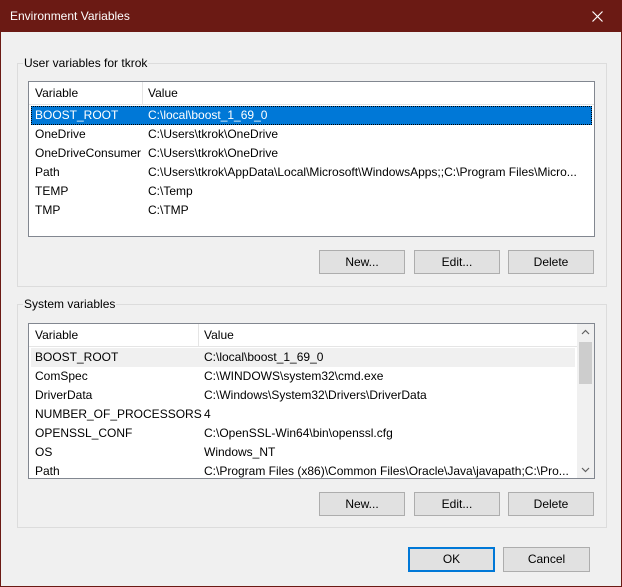 Image resolution: width=622 pixels, height=587 pixels. I want to click on close-button, so click(598, 16).